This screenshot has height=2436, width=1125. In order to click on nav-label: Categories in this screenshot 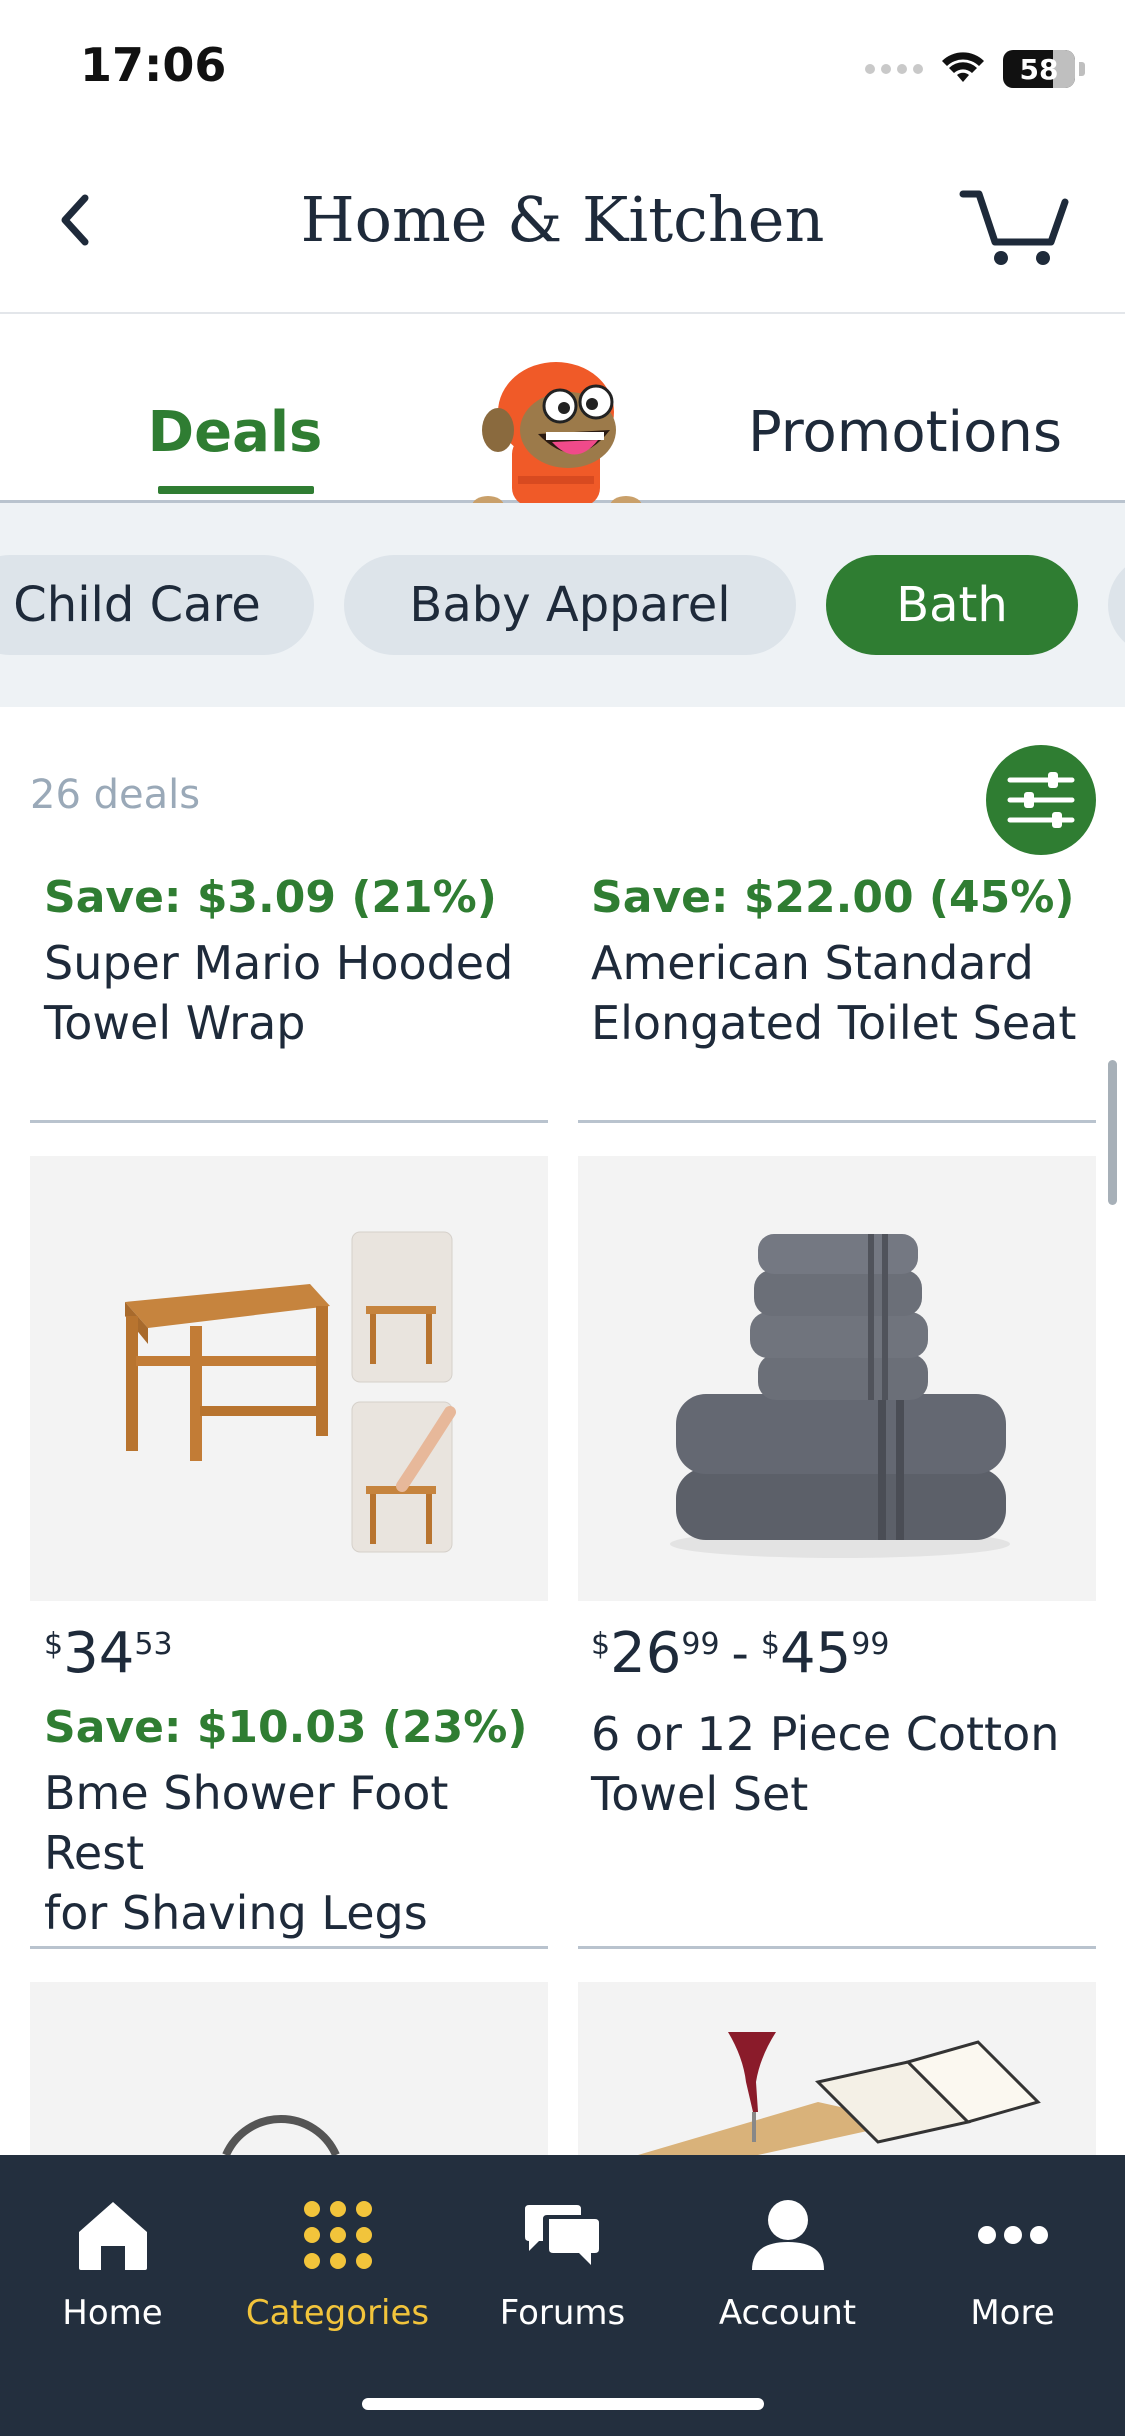, I will do `click(337, 2313)`.